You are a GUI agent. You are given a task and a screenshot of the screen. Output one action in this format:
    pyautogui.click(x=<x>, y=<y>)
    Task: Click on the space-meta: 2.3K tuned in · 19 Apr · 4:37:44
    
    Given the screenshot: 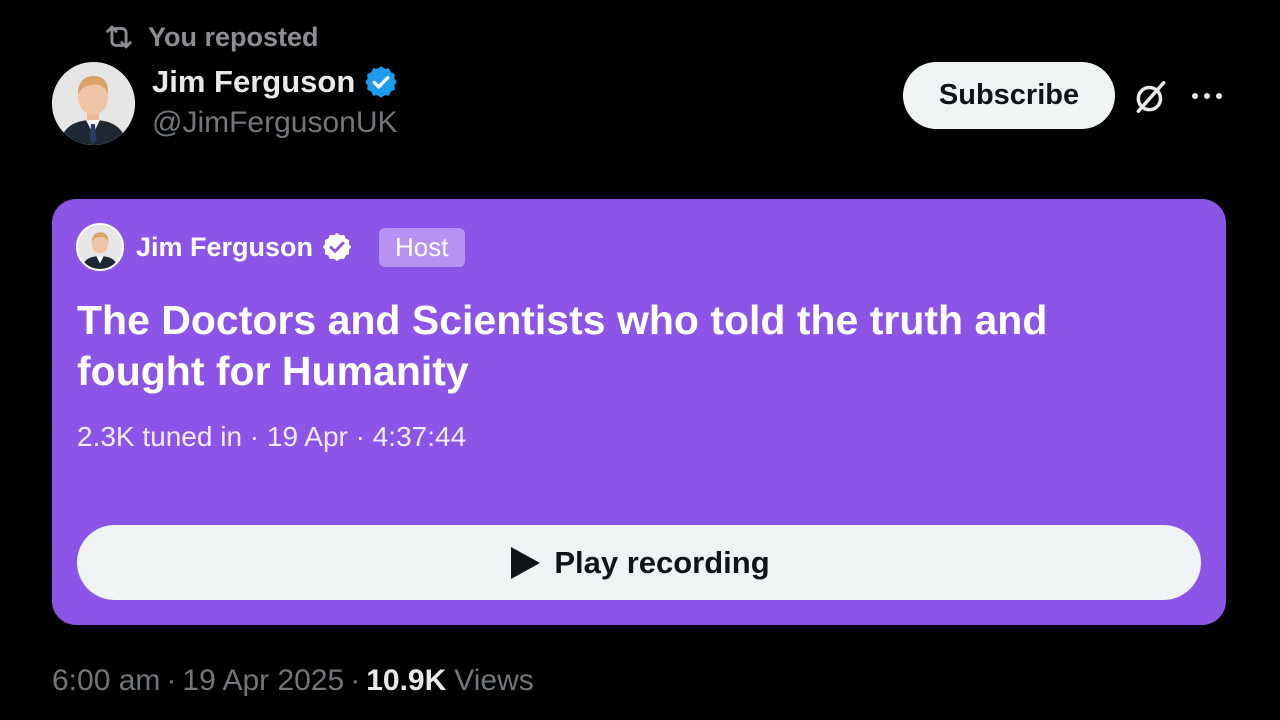 What is the action you would take?
    pyautogui.click(x=272, y=436)
    